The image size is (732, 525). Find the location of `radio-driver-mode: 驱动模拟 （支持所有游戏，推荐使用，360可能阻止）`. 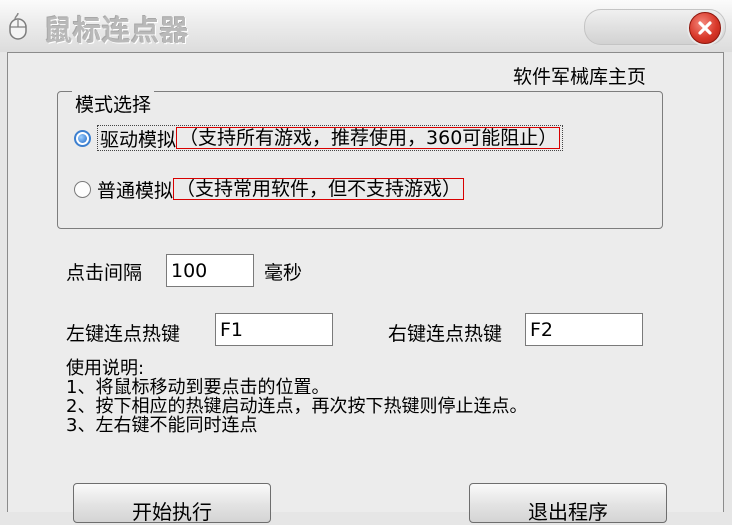

radio-driver-mode: 驱动模拟 （支持所有游戏，推荐使用，360可能阻止） is located at coordinates (319, 138).